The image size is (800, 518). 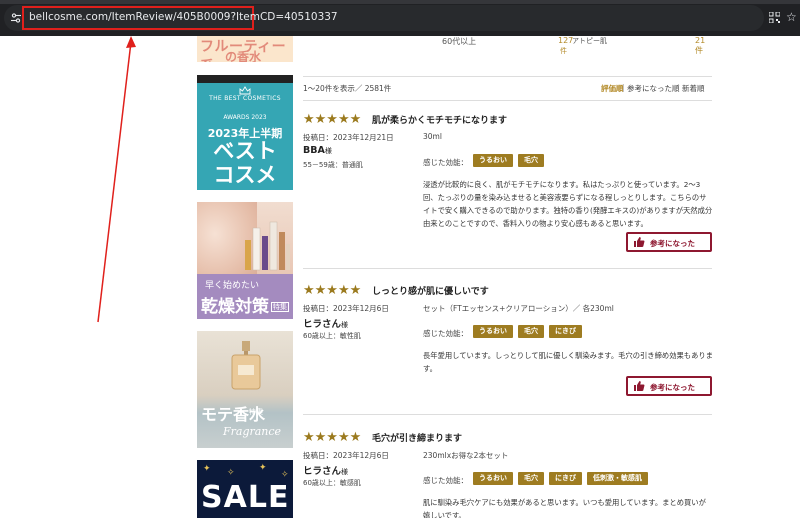 What do you see at coordinates (245, 151) in the screenshot?
I see `banner-awards-line4-text: ベスト` at bounding box center [245, 151].